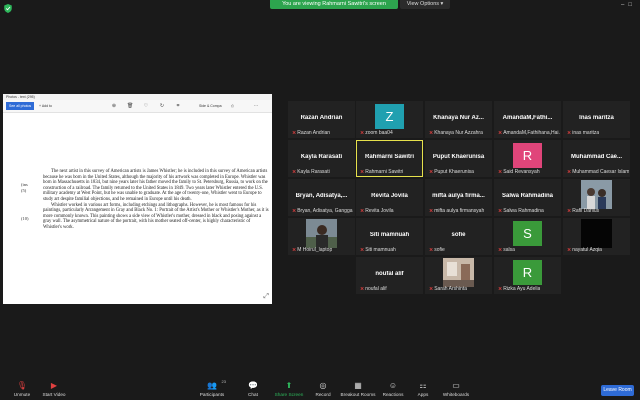 Image resolution: width=640 pixels, height=400 pixels. I want to click on participant-tile: Siti mamnuah ⨯Siti mamnuah, so click(389, 236).